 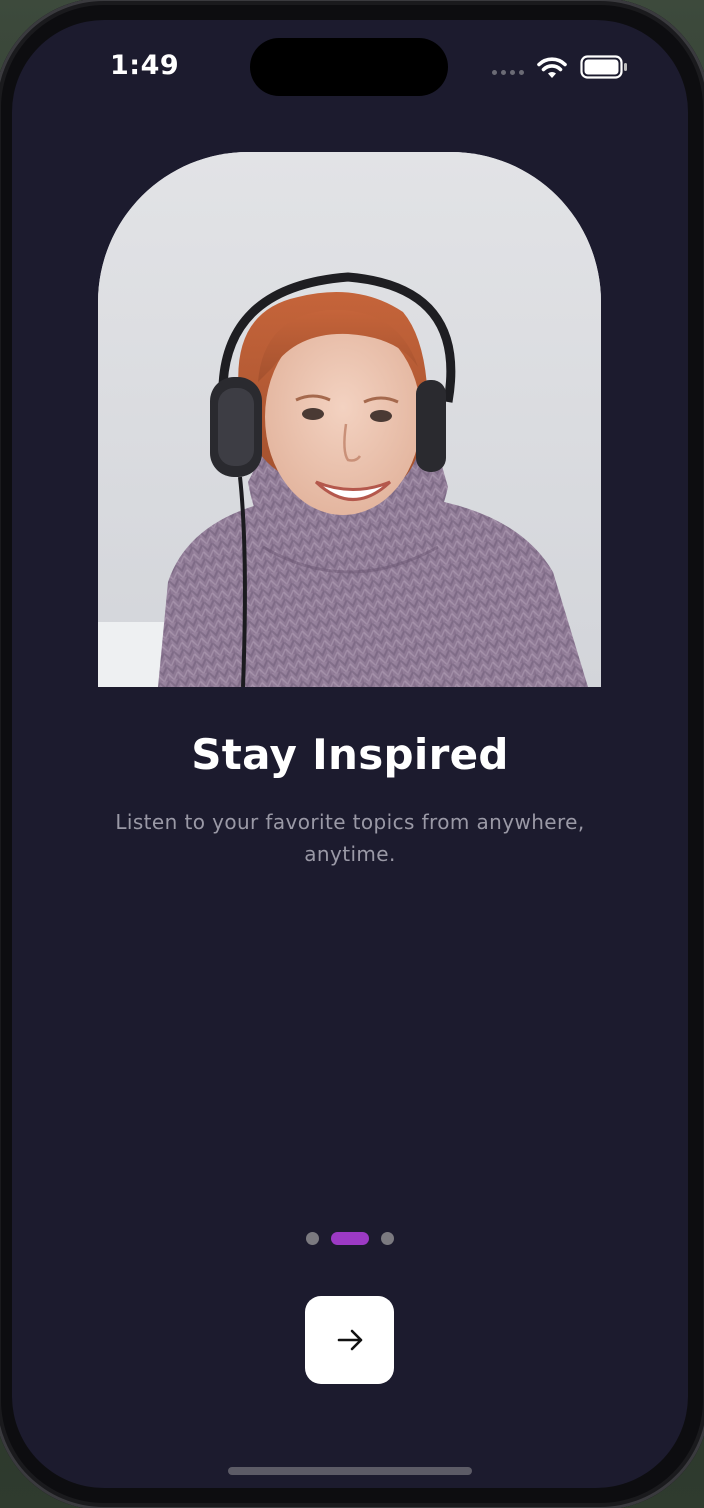 What do you see at coordinates (508, 72) in the screenshot?
I see `cellular-signal-icon` at bounding box center [508, 72].